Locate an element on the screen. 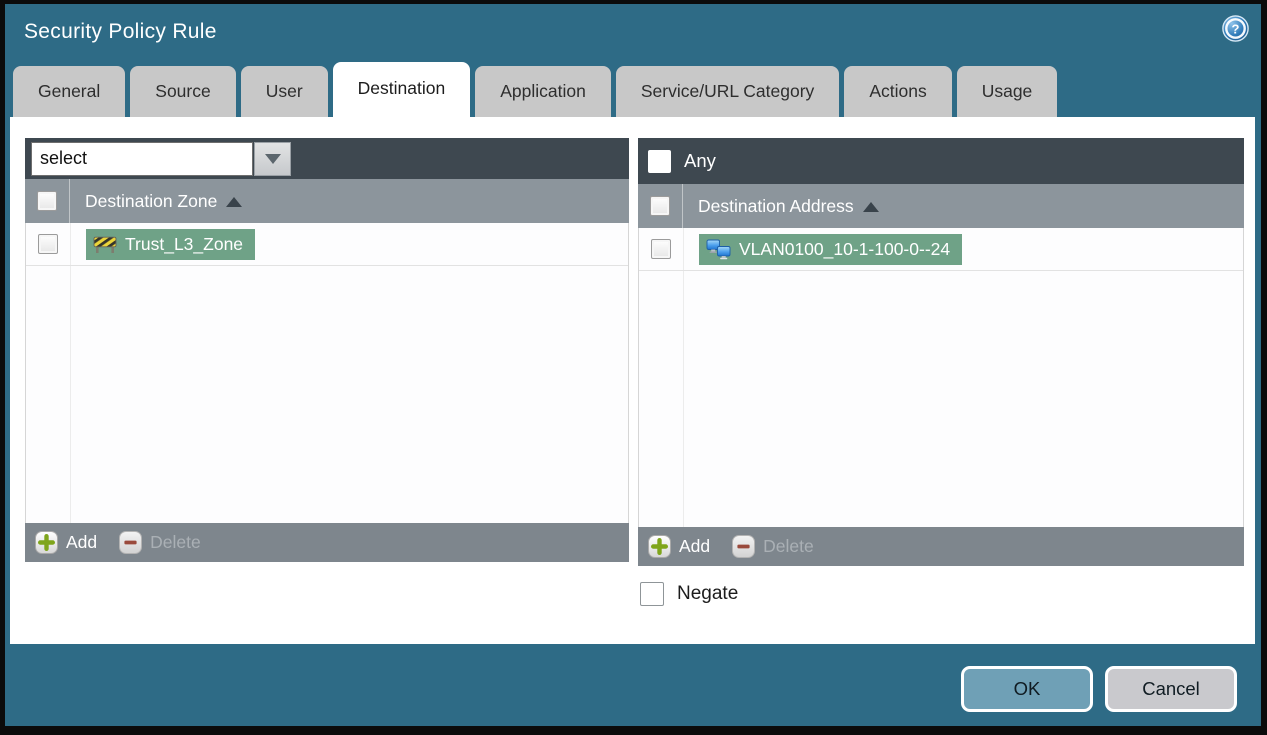 This screenshot has width=1267, height=735. help-icon: ? is located at coordinates (1235, 28).